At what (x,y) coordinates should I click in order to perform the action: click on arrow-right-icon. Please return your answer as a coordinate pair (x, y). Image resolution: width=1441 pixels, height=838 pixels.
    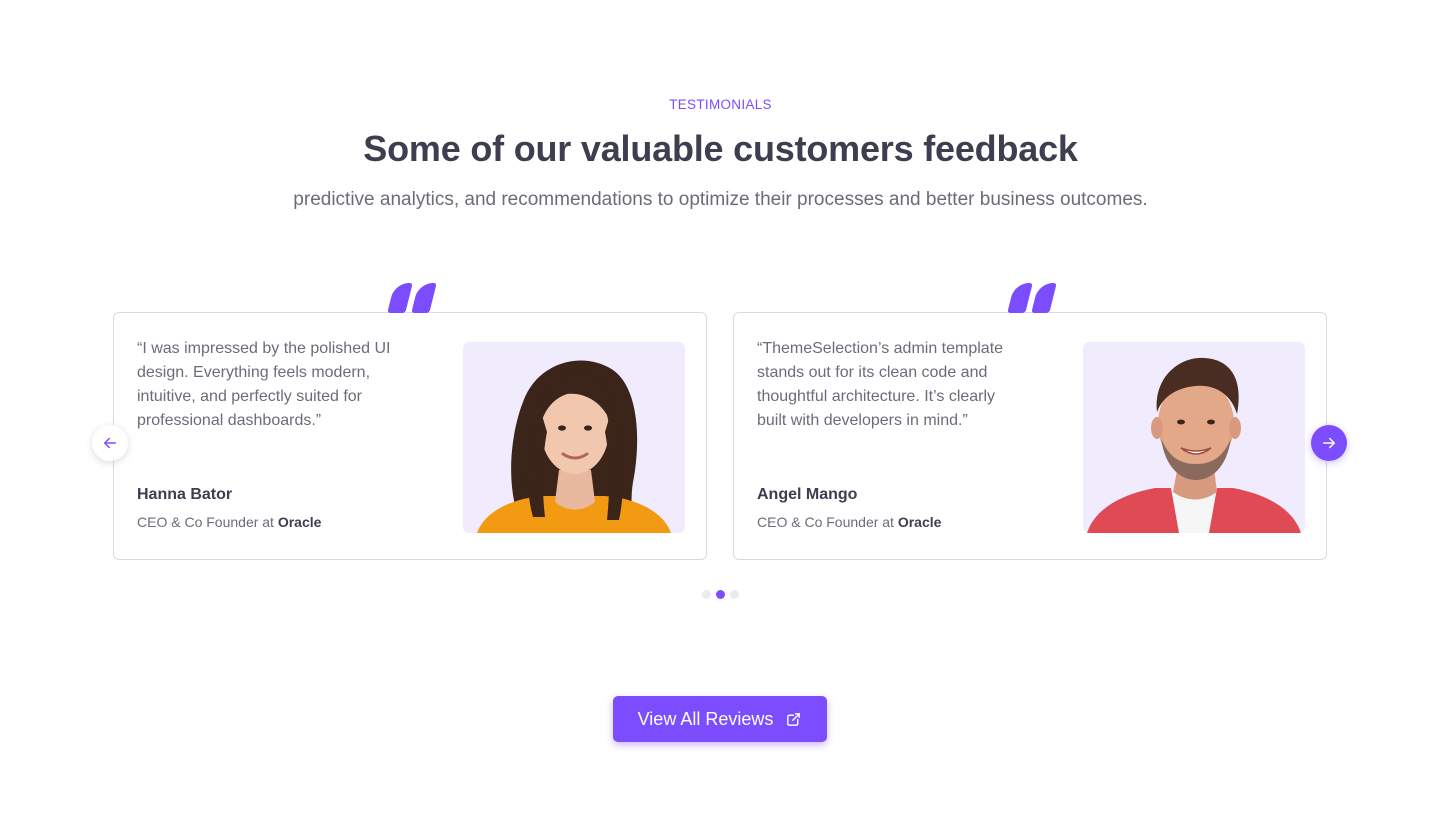
    Looking at the image, I should click on (1329, 443).